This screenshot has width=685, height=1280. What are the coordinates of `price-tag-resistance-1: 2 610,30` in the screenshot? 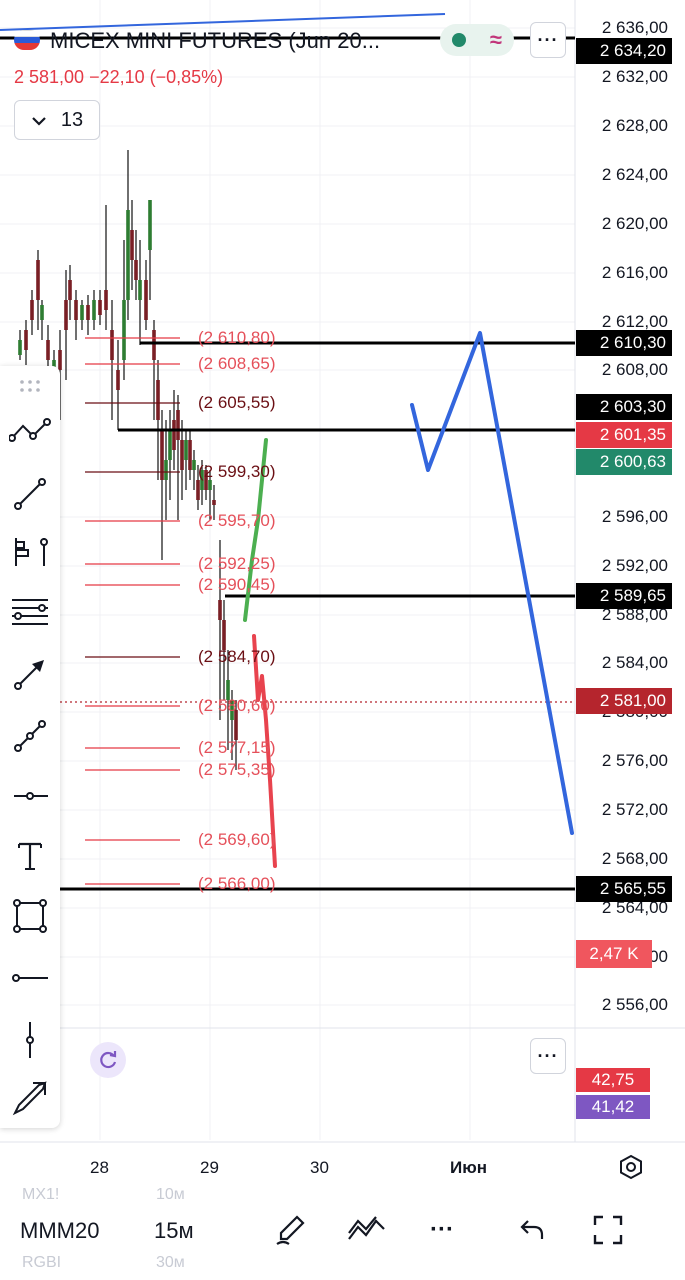 It's located at (624, 343).